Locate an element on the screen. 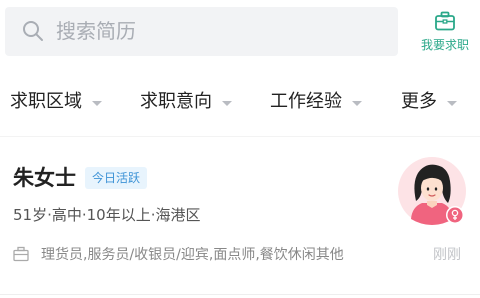 Image resolution: width=480 pixels, height=298 pixels. filter-label: 求职意向 is located at coordinates (176, 101).